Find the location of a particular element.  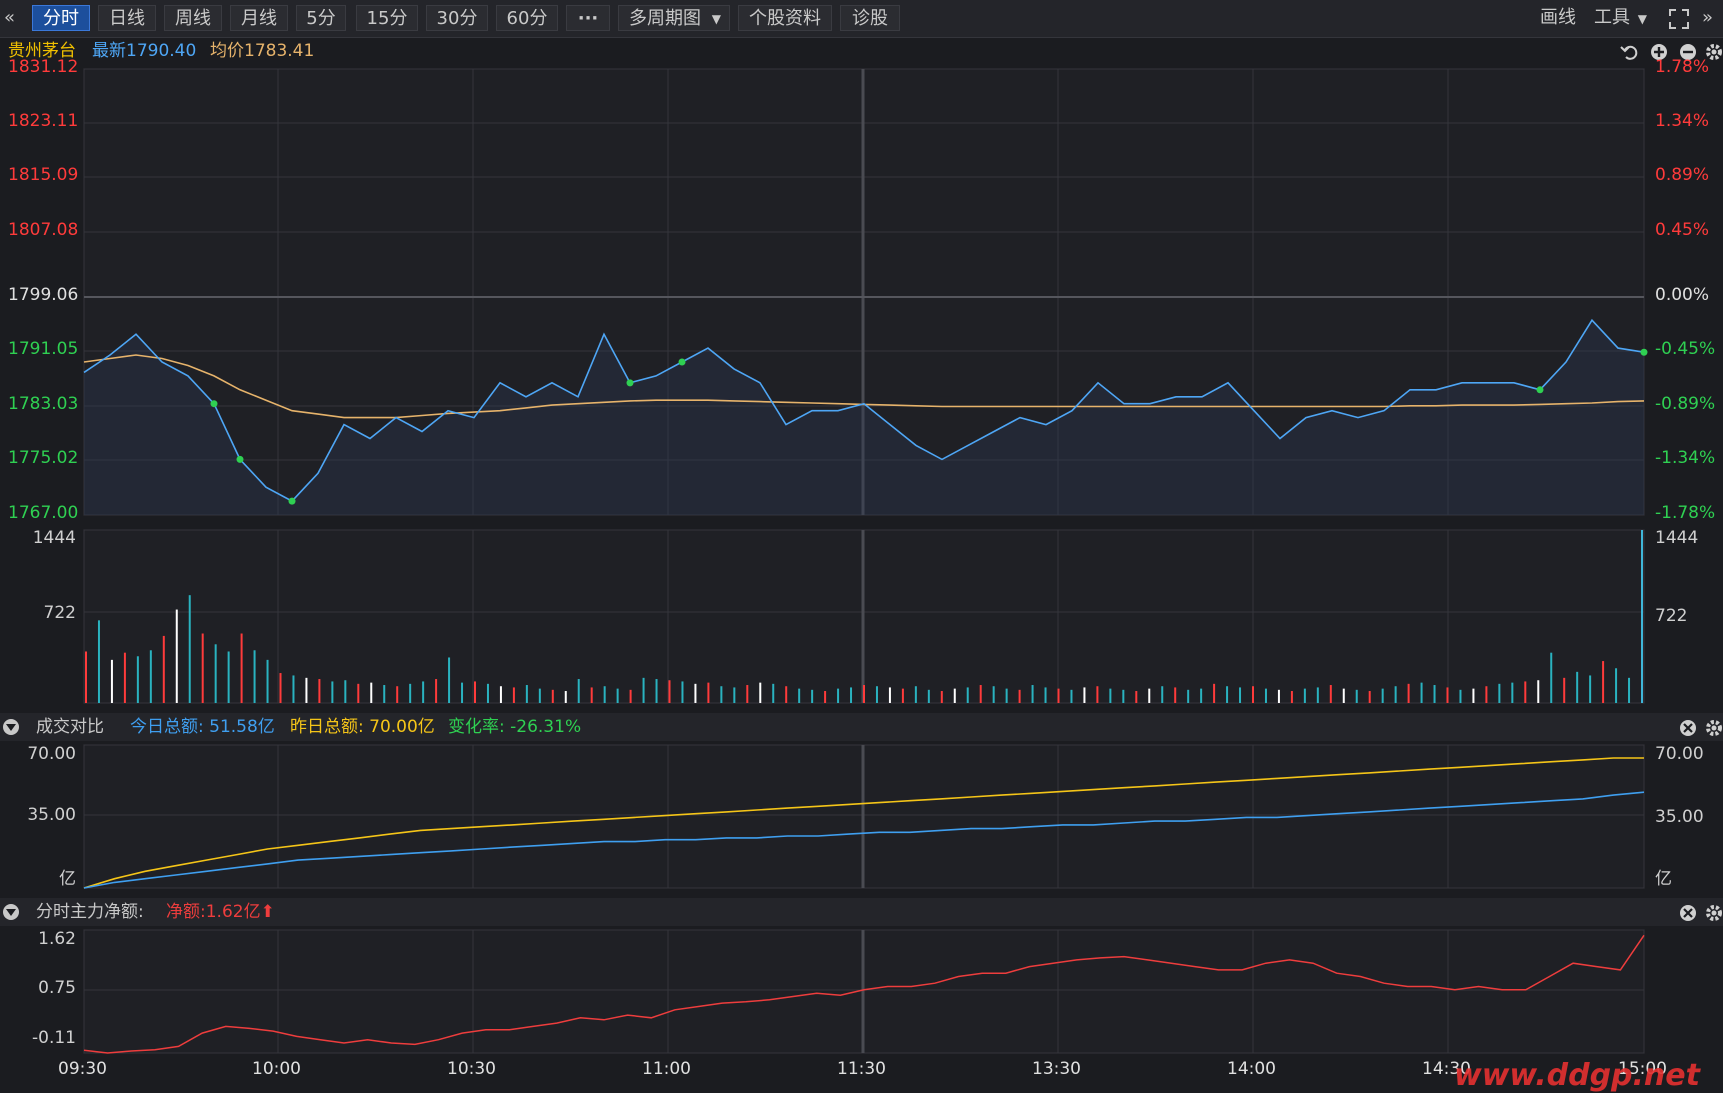

volume-axis-mid: 722 is located at coordinates (59, 613).